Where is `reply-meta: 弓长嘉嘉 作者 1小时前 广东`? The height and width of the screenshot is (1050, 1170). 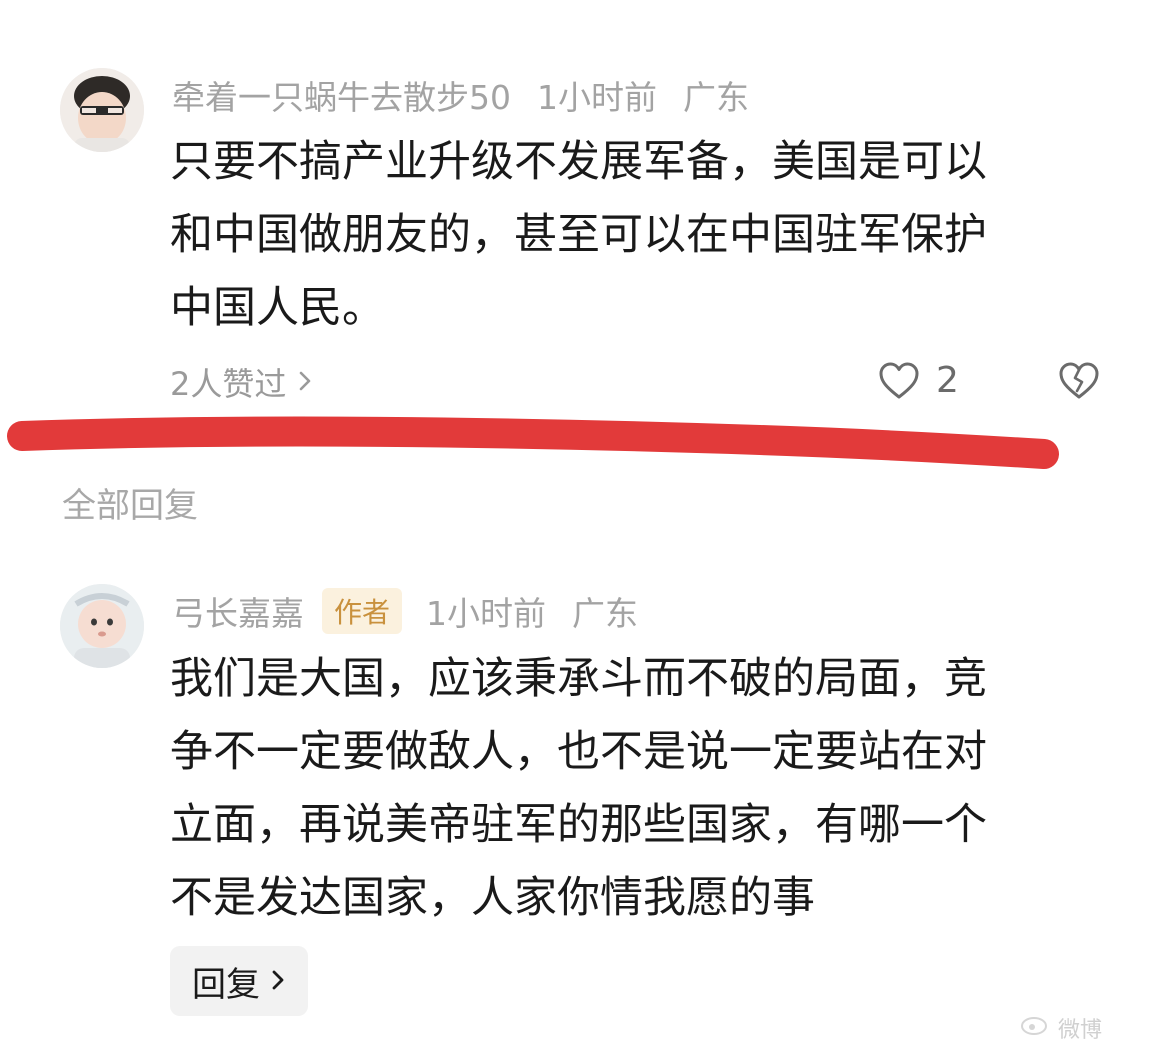
reply-meta: 弓长嘉嘉 作者 1小时前 广东 is located at coordinates (405, 611).